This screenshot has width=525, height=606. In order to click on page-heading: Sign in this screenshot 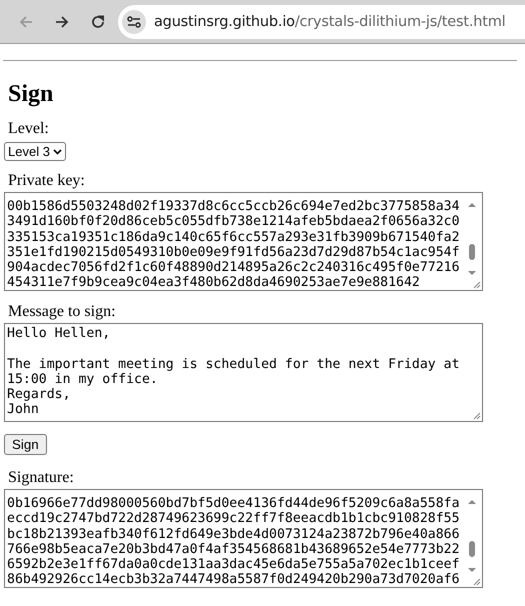, I will do `click(31, 94)`.